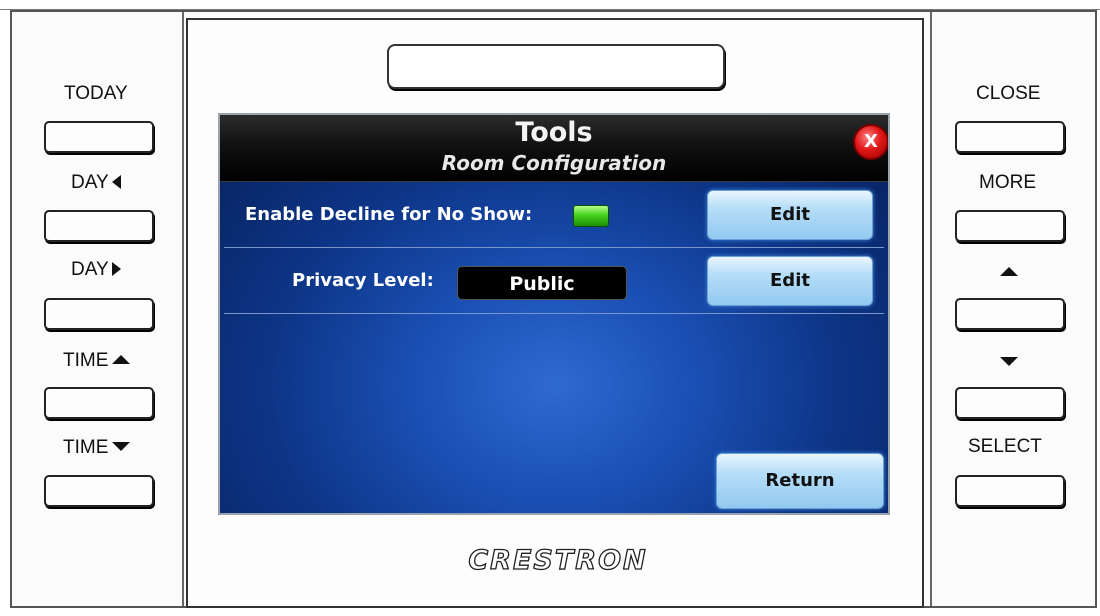 The image size is (1100, 616). What do you see at coordinates (96, 183) in the screenshot?
I see `key-label-day-back: DAY` at bounding box center [96, 183].